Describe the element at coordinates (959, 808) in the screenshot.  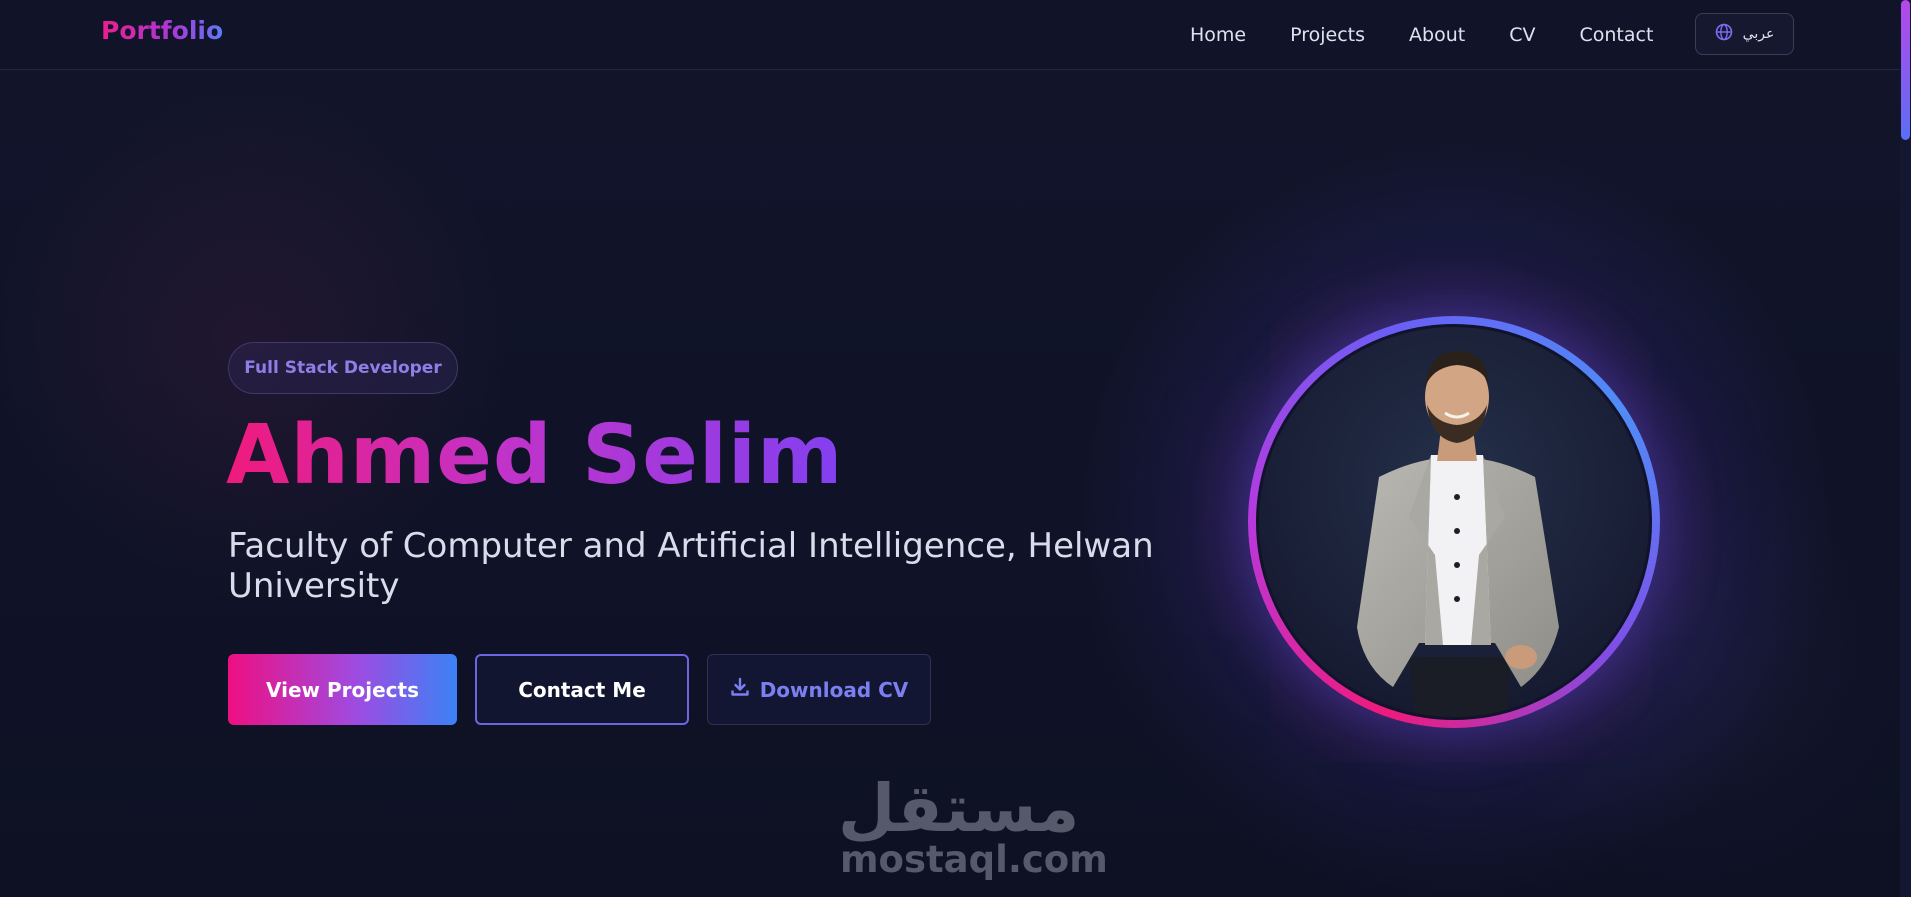
I see `watermark-arabic: مستقل` at that location.